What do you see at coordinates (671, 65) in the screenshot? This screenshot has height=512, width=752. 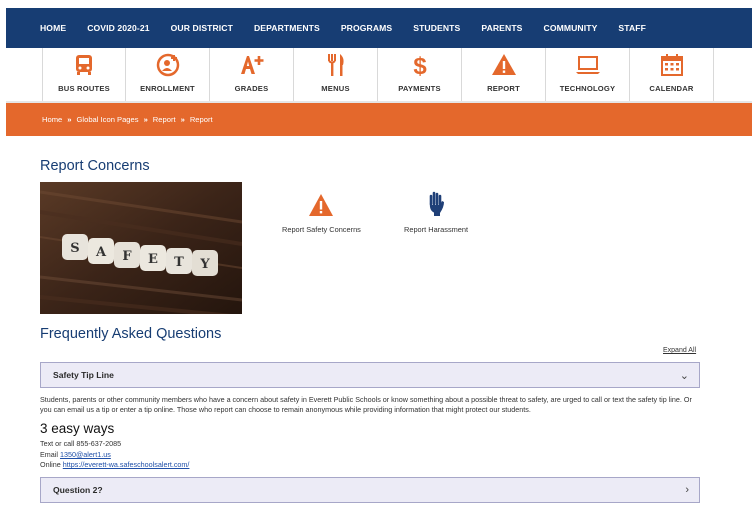 I see `calendar-icon` at bounding box center [671, 65].